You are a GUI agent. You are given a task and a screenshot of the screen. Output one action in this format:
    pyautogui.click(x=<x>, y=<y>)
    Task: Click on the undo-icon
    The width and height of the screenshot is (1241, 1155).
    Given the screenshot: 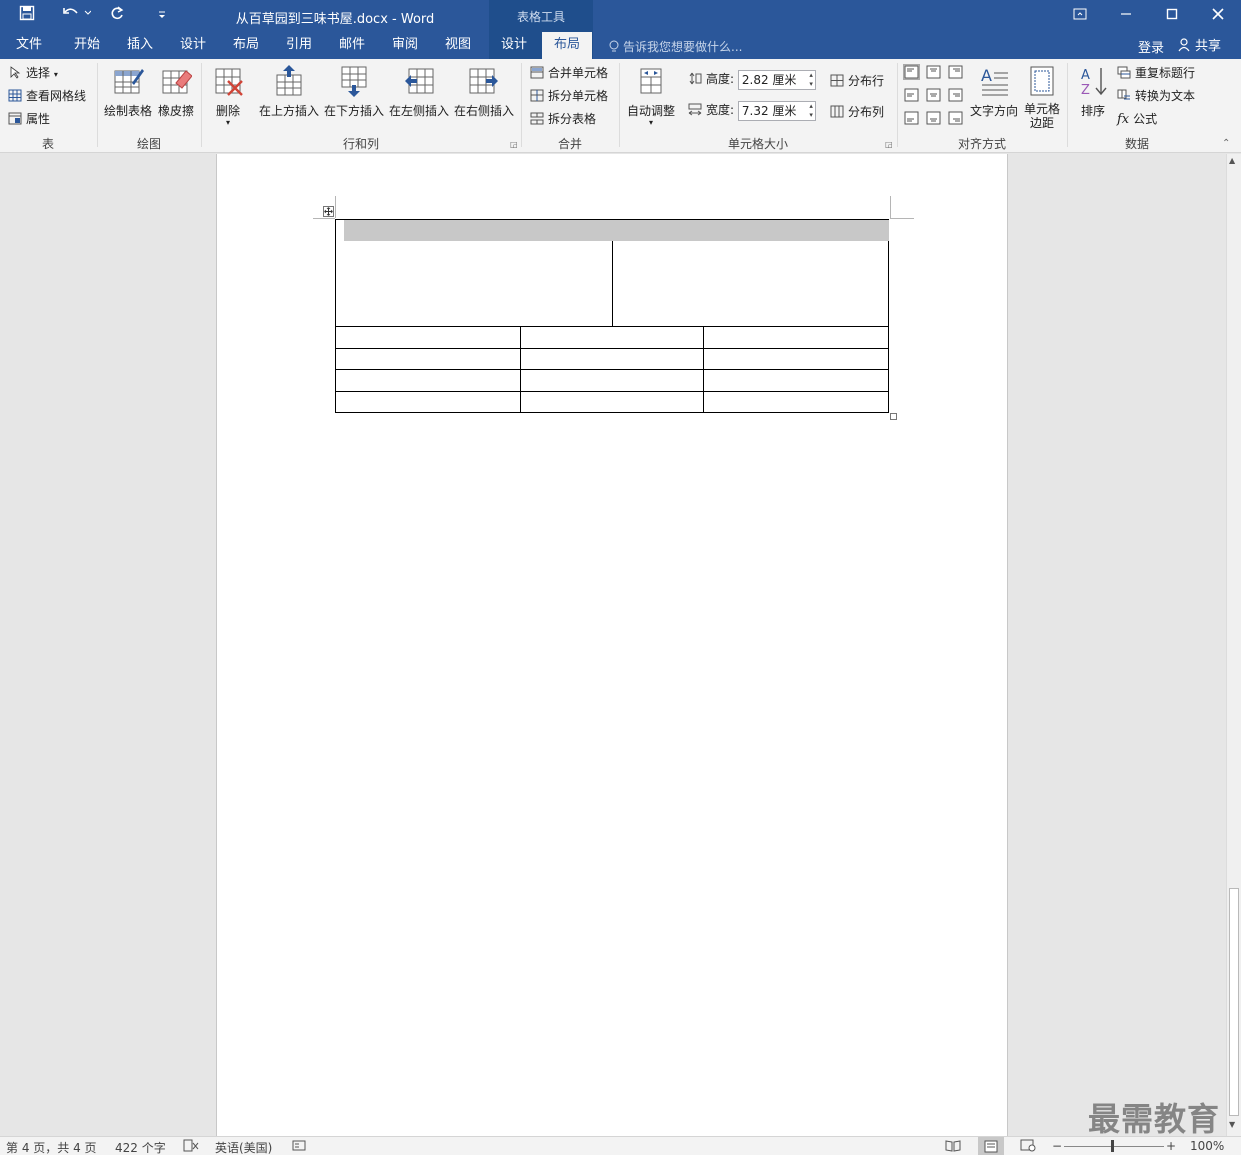 What is the action you would take?
    pyautogui.click(x=76, y=16)
    